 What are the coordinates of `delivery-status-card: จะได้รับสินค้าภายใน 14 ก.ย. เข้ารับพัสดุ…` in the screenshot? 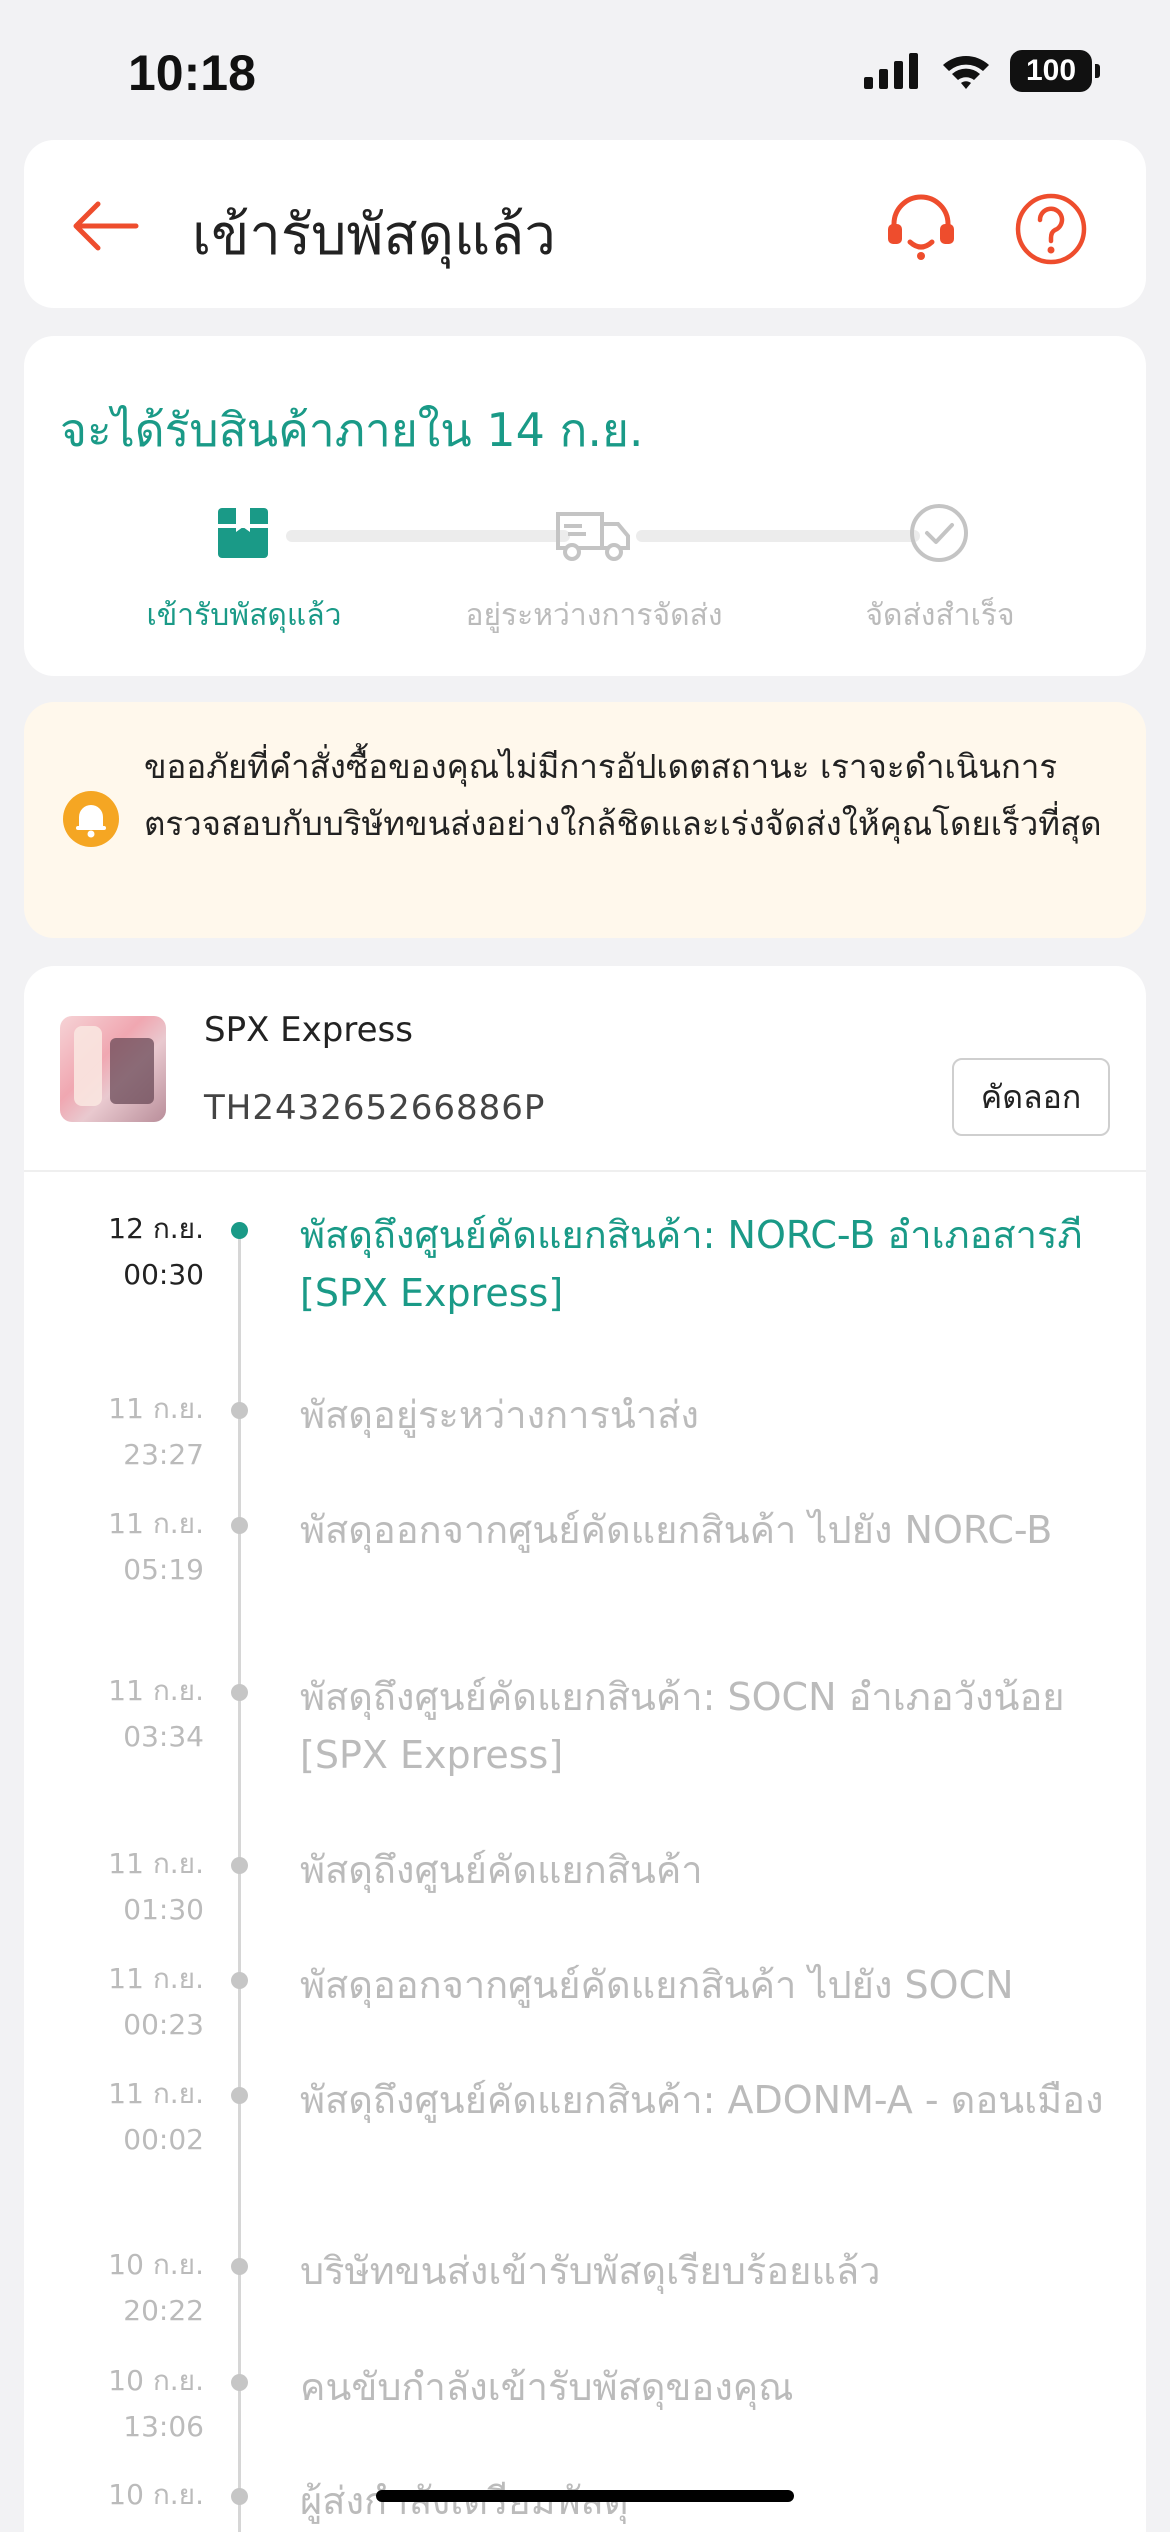 It's located at (585, 506).